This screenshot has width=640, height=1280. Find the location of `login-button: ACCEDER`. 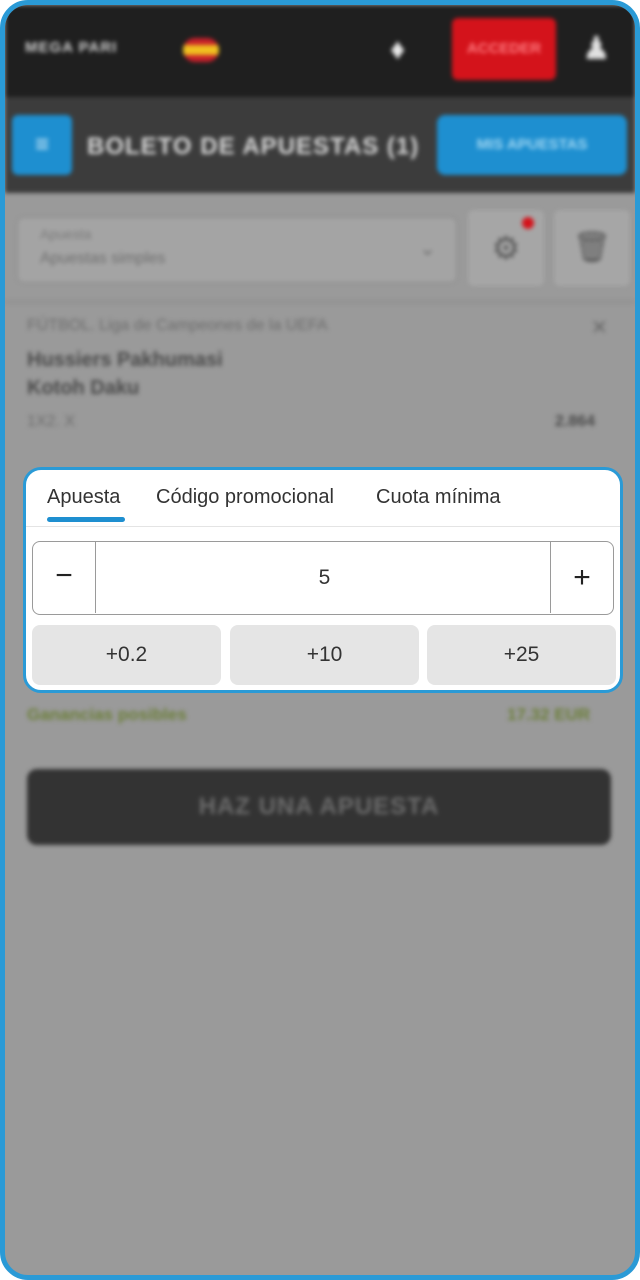

login-button: ACCEDER is located at coordinates (504, 49).